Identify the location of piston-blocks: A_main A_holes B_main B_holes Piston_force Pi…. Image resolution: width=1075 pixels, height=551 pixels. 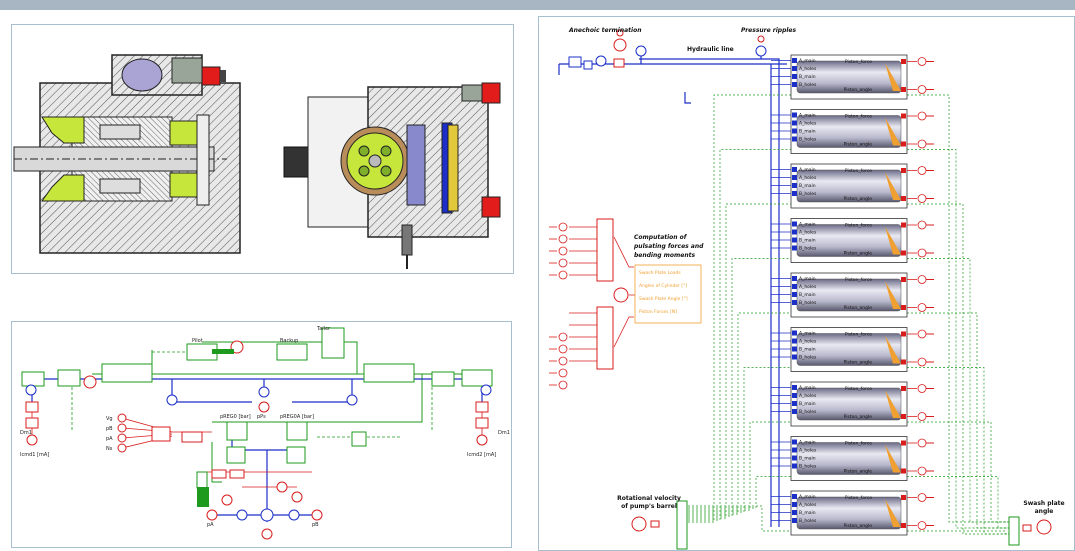
(852, 295).